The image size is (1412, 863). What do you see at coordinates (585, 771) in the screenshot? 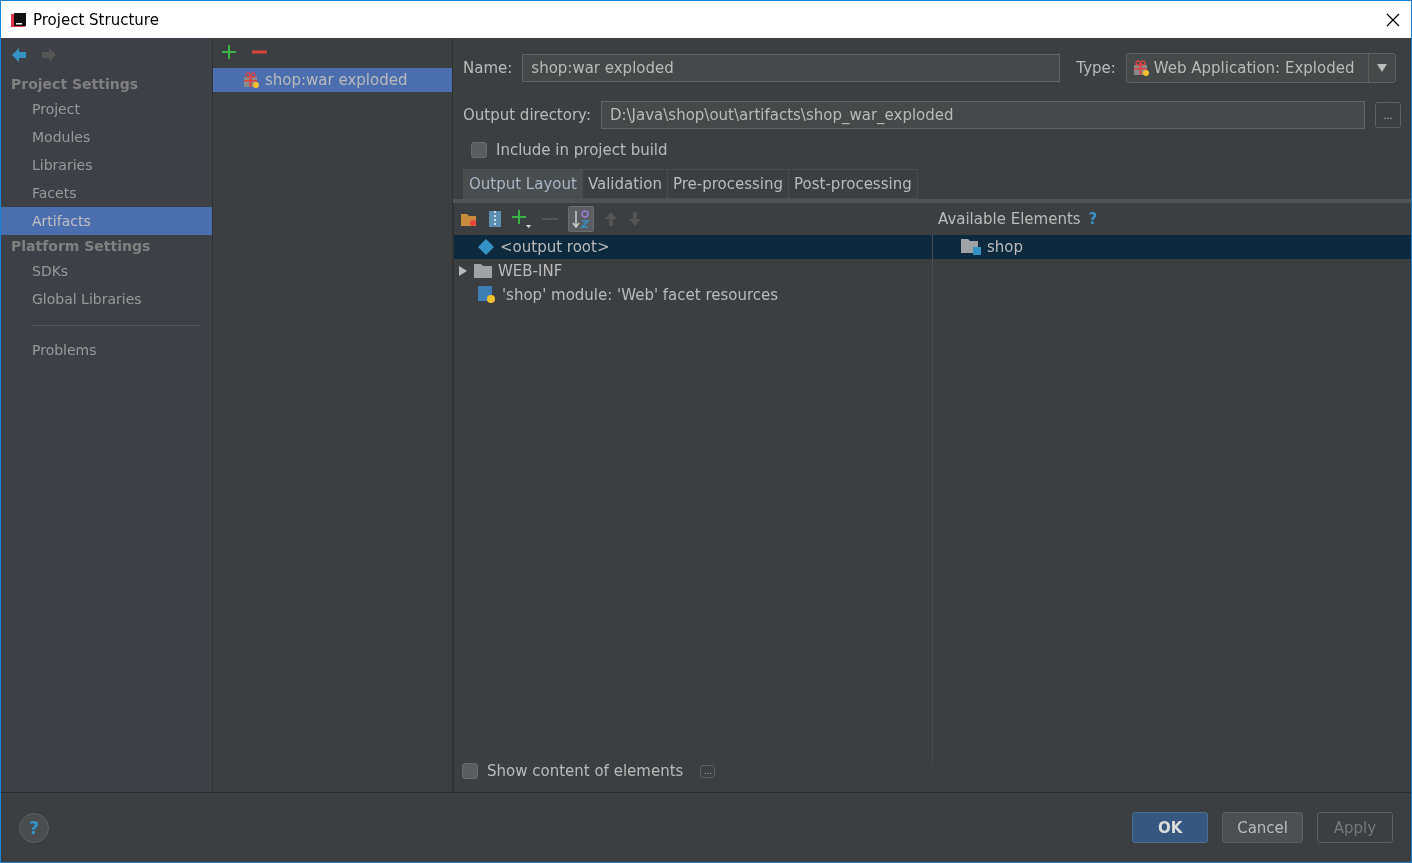
I see `checkbox-label: Show content of elements` at bounding box center [585, 771].